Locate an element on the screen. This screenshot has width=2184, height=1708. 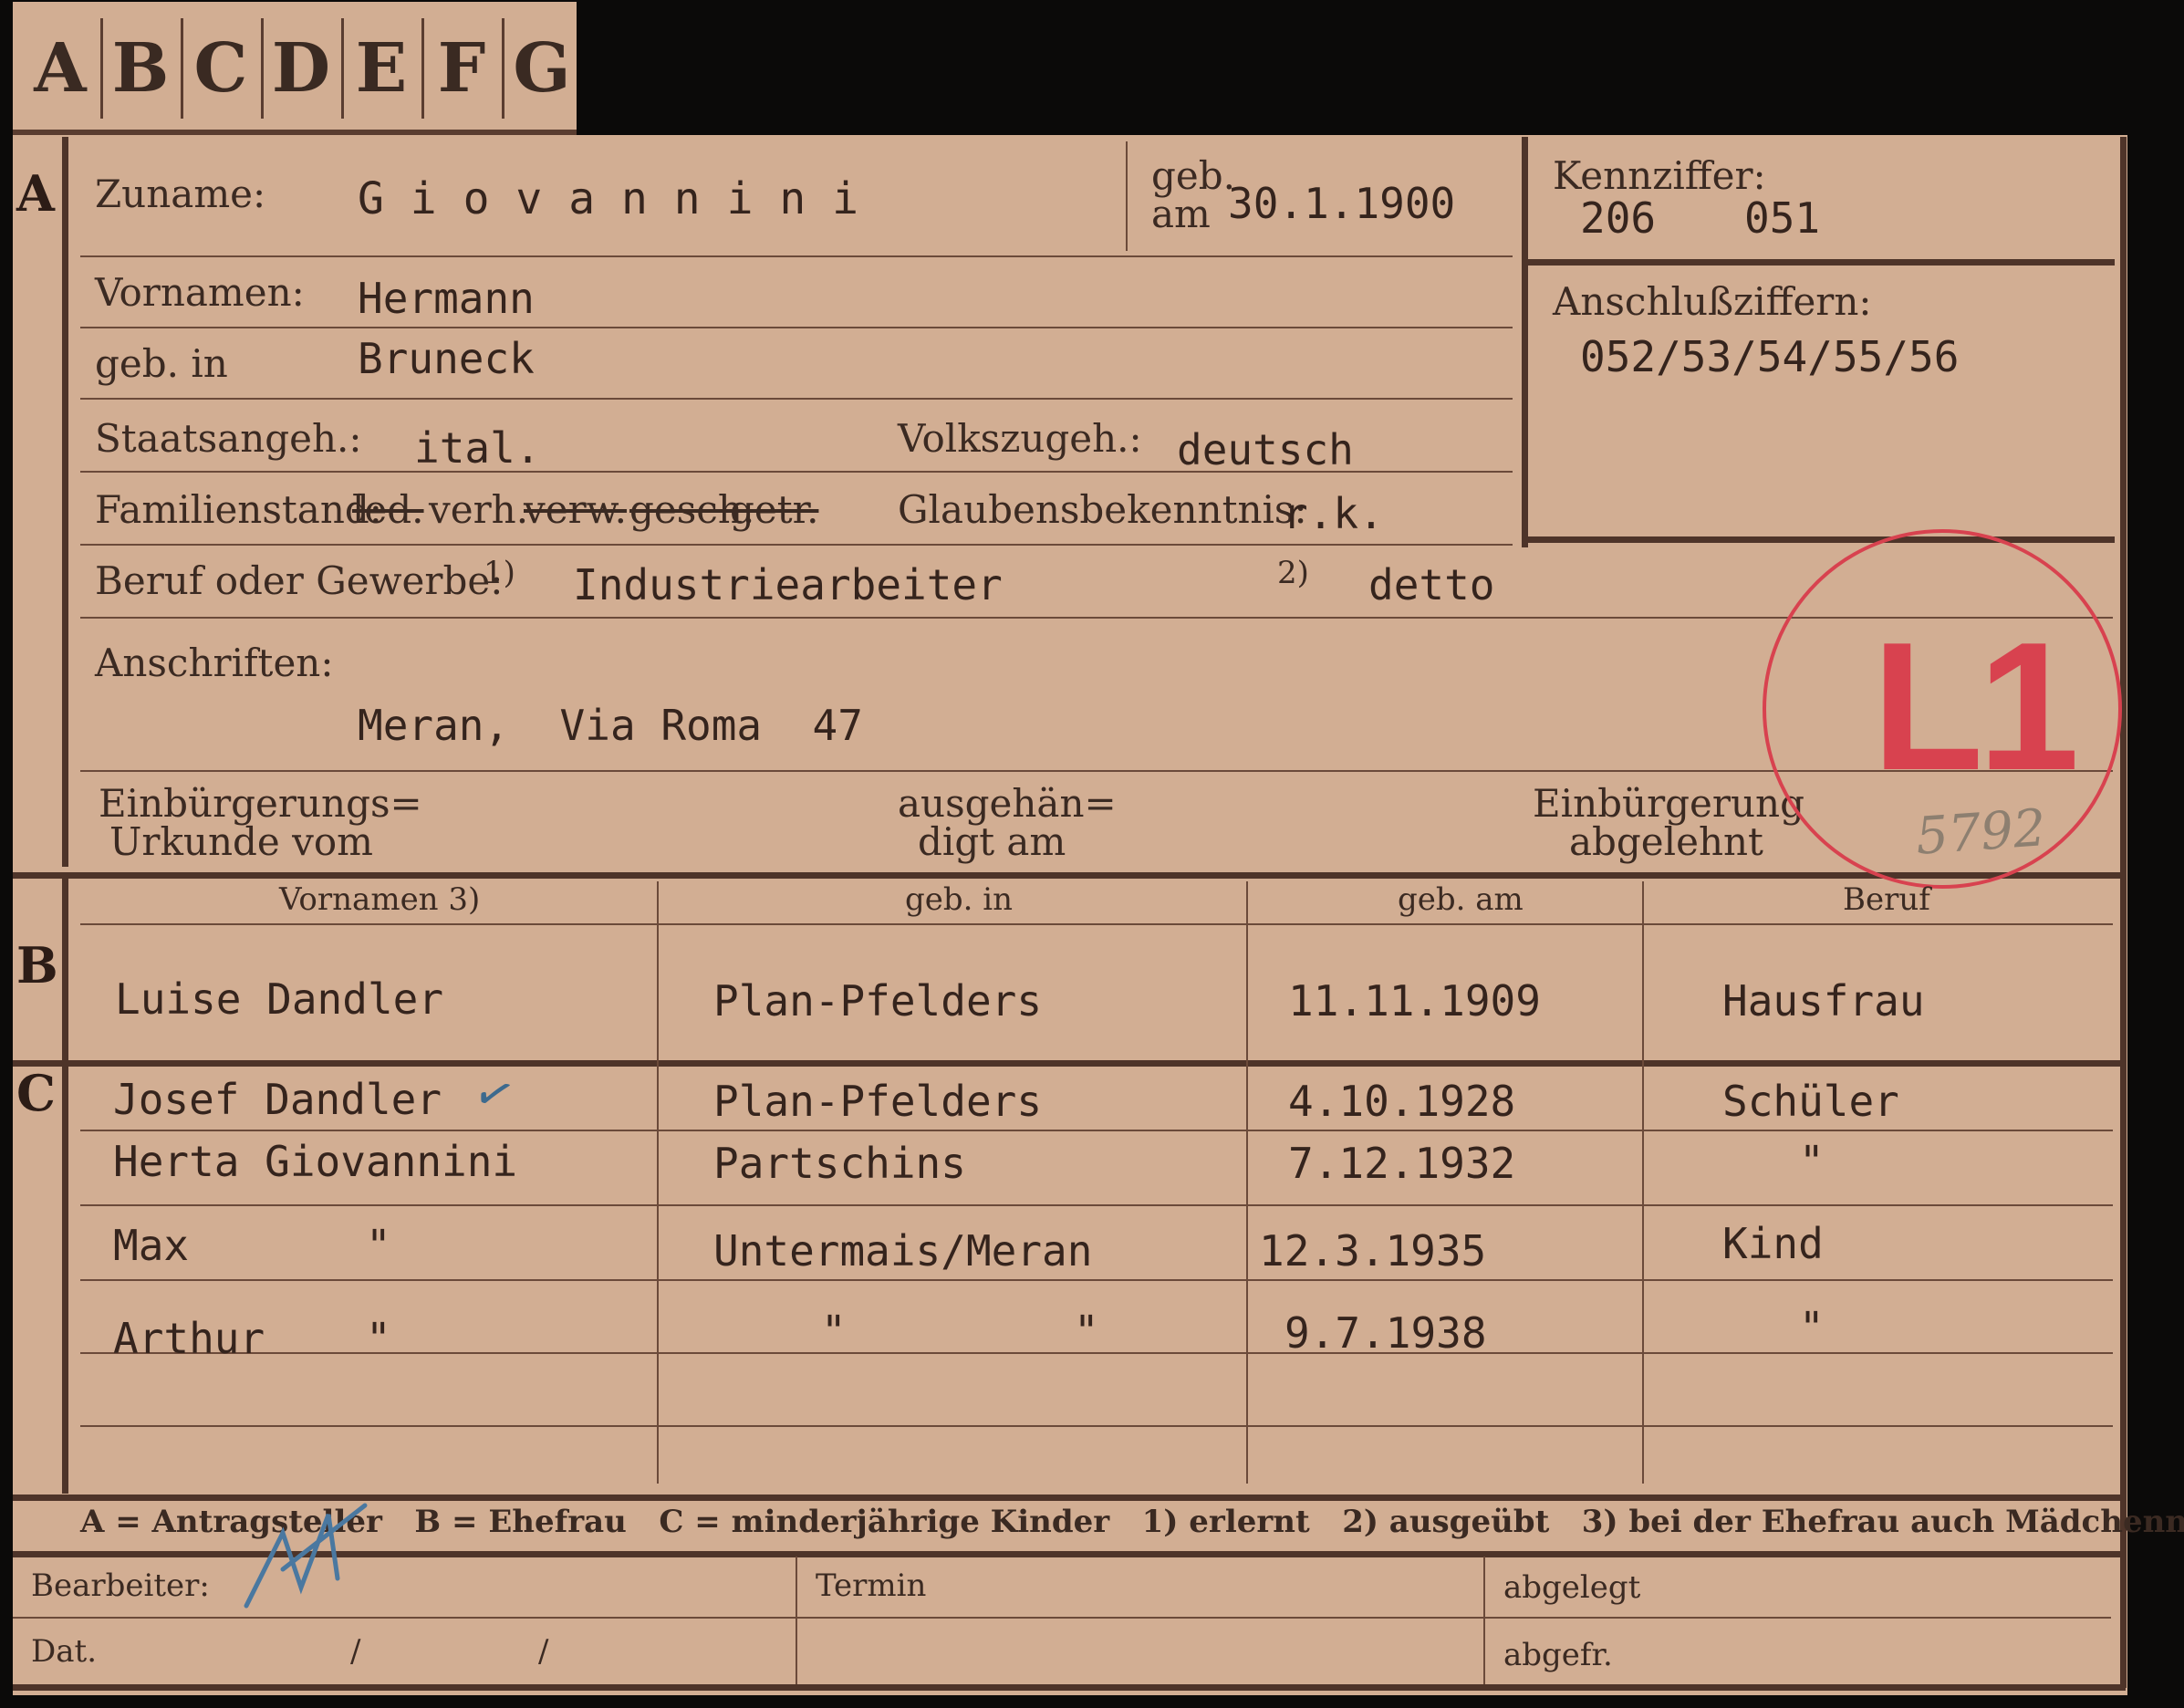
child-name: Josef Dandler is located at coordinates (277, 1100).